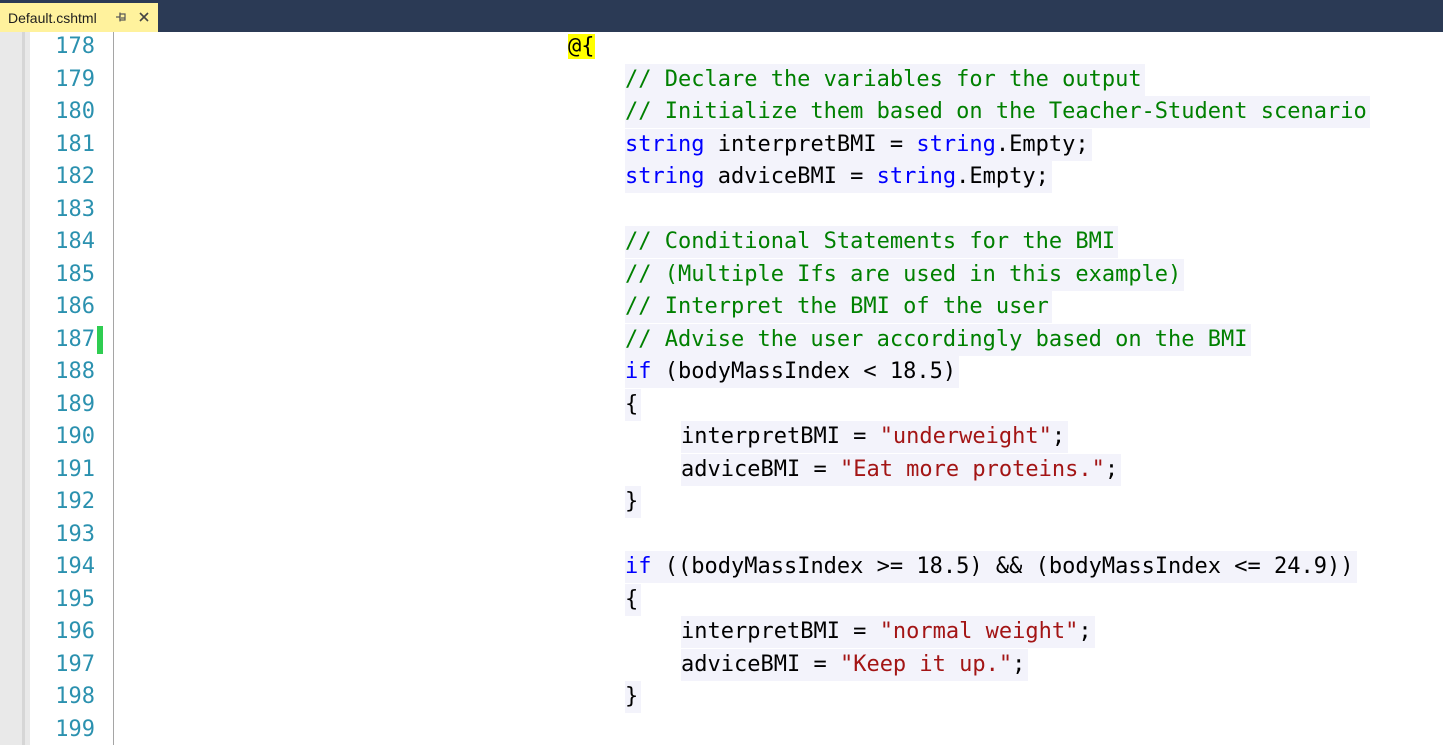 The image size is (1443, 745). I want to click on code-text: adviceBMI = "Keep it up.";, so click(855, 664).